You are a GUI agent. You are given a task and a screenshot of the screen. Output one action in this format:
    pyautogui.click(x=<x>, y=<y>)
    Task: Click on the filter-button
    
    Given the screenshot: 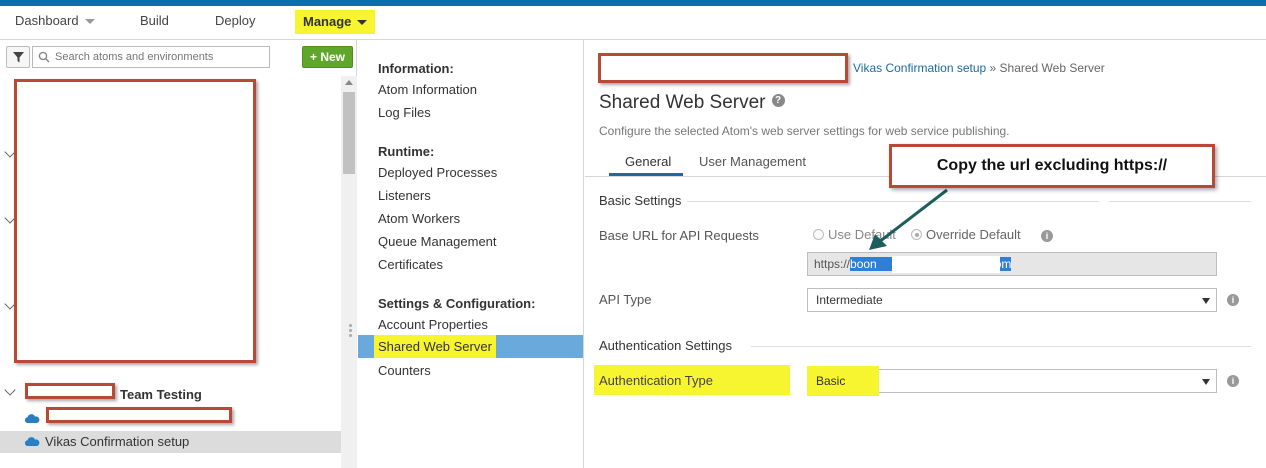 What is the action you would take?
    pyautogui.click(x=18, y=57)
    